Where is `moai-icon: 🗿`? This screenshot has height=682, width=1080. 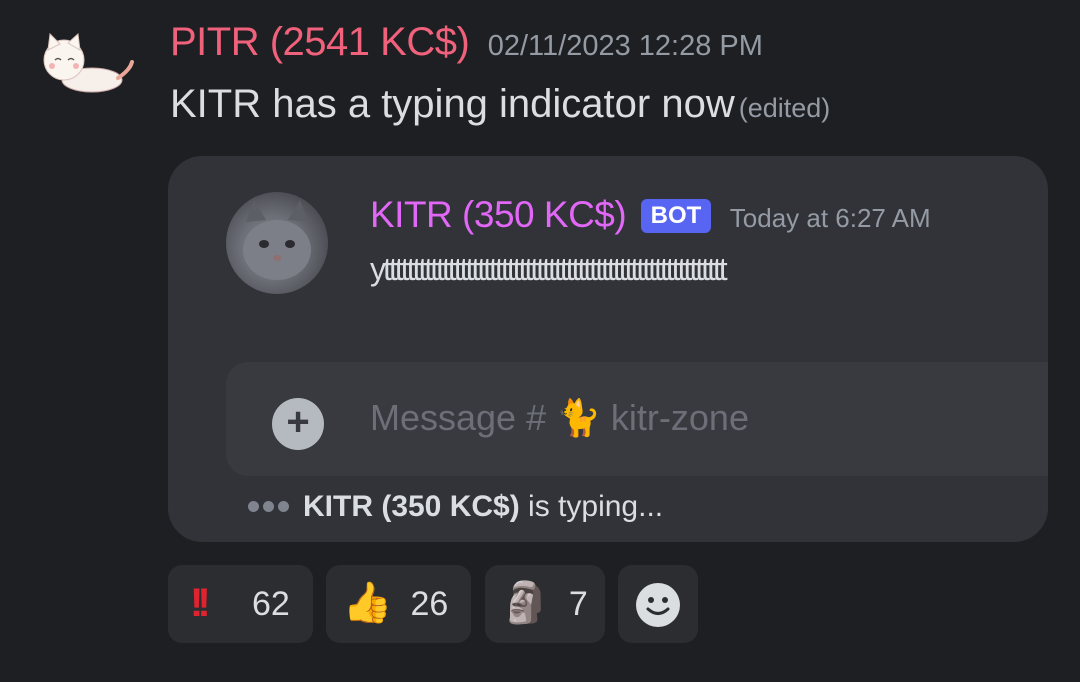 moai-icon: 🗿 is located at coordinates (525, 603).